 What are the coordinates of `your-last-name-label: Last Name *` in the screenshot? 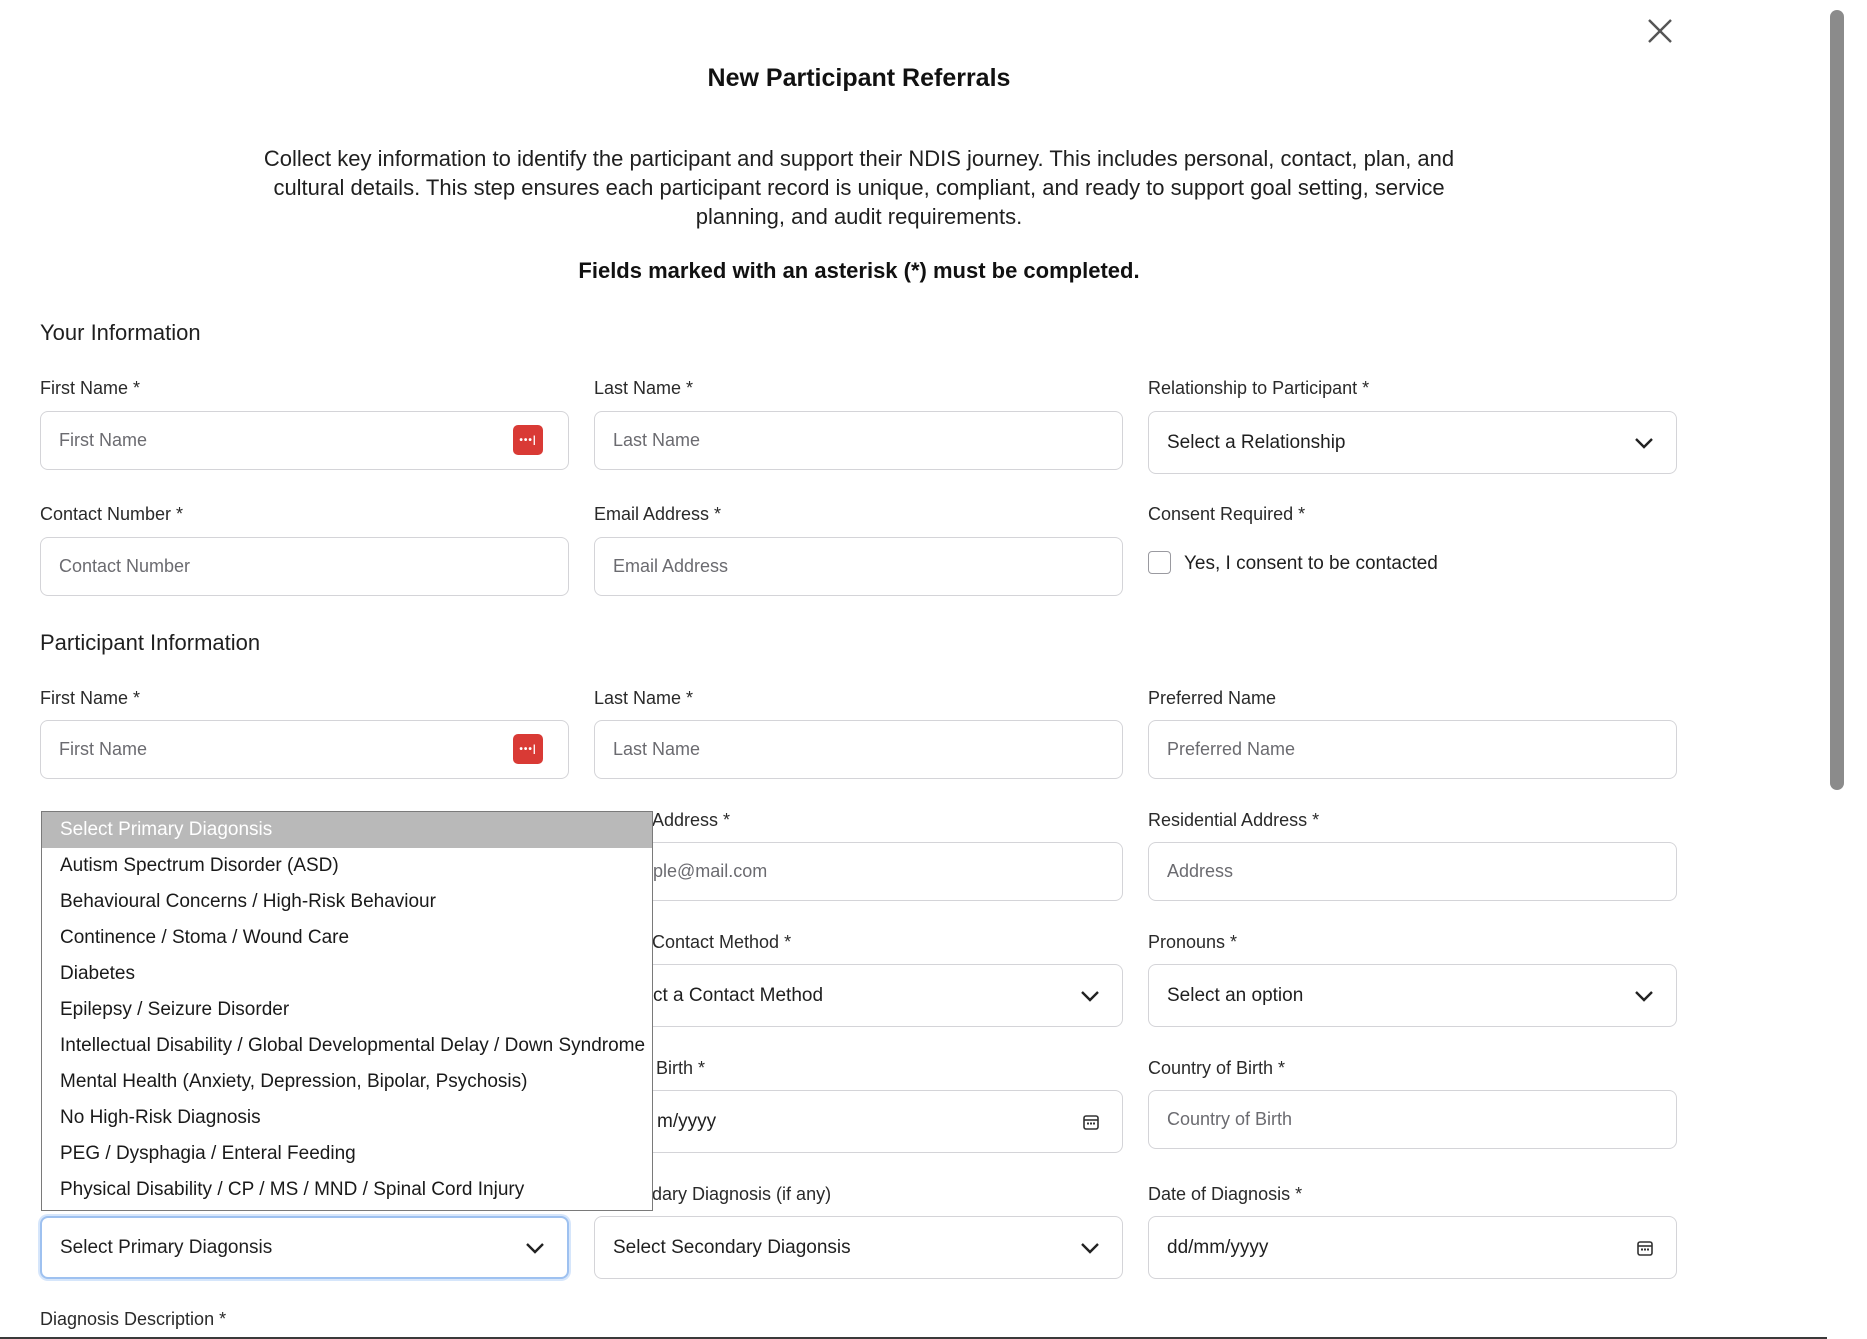 It's located at (644, 388).